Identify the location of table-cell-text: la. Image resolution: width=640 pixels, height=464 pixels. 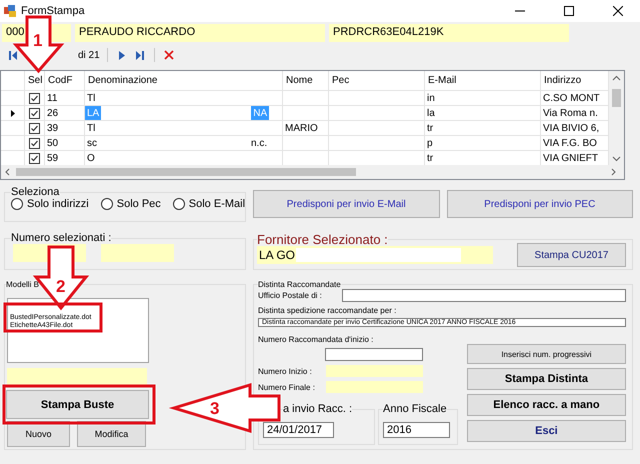
(431, 113).